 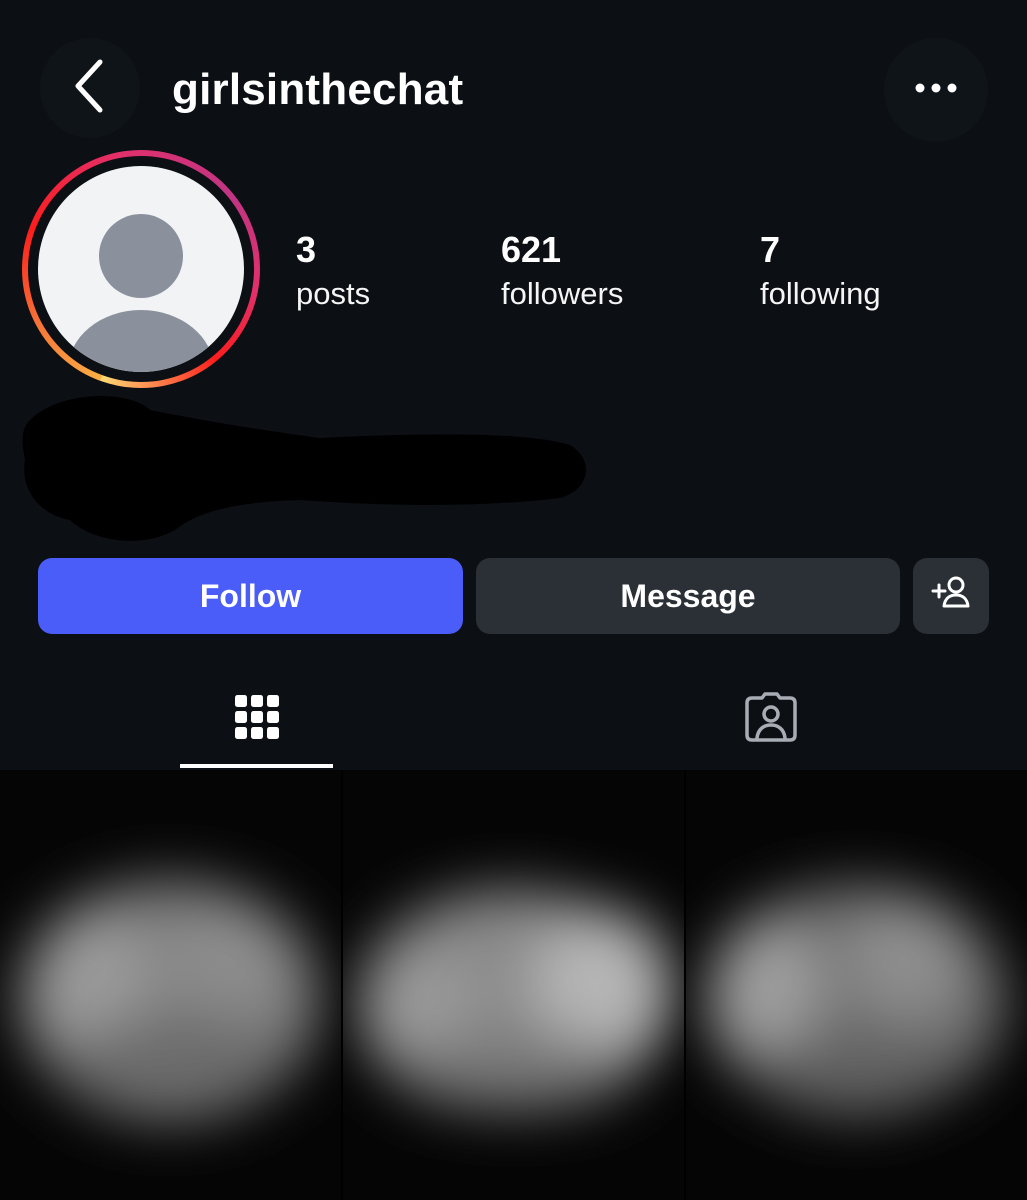 I want to click on stat-followers: 621 followers, so click(x=562, y=272).